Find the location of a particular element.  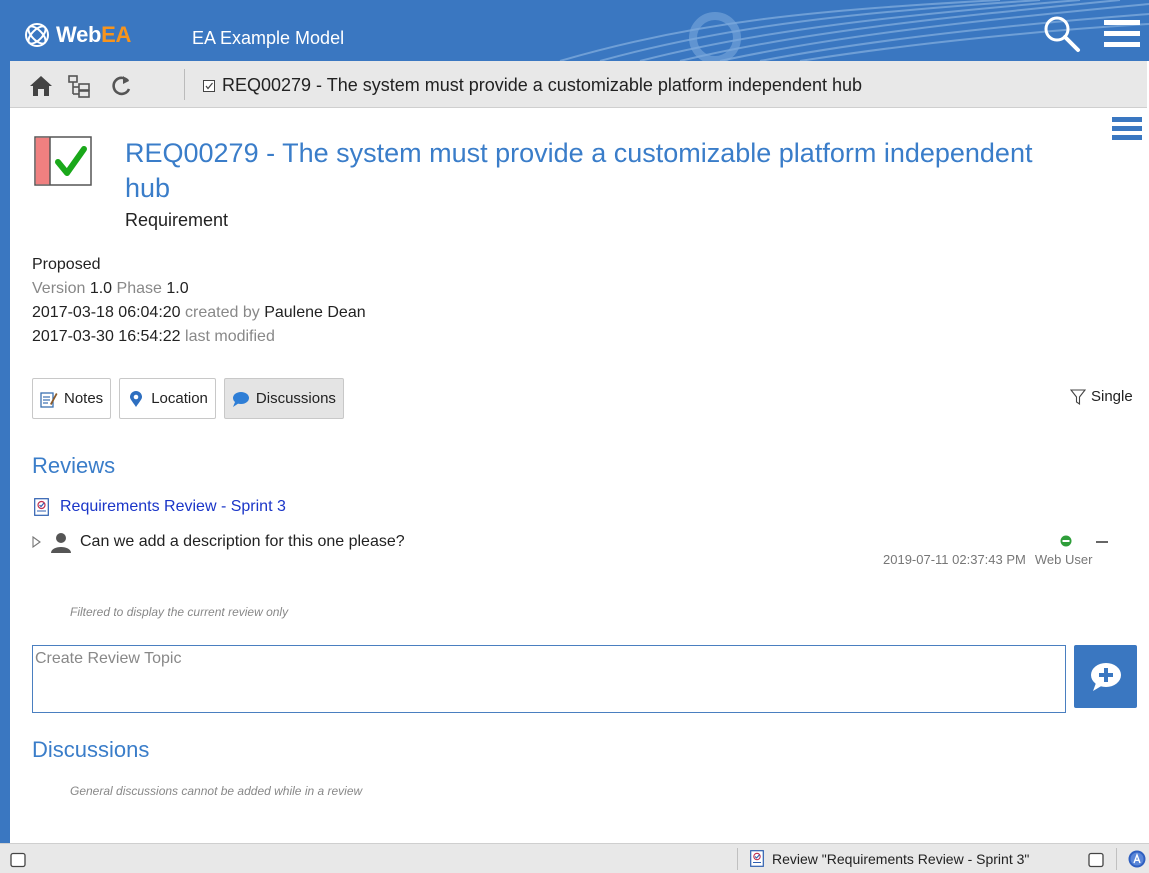

search-icon is located at coordinates (1062, 34).